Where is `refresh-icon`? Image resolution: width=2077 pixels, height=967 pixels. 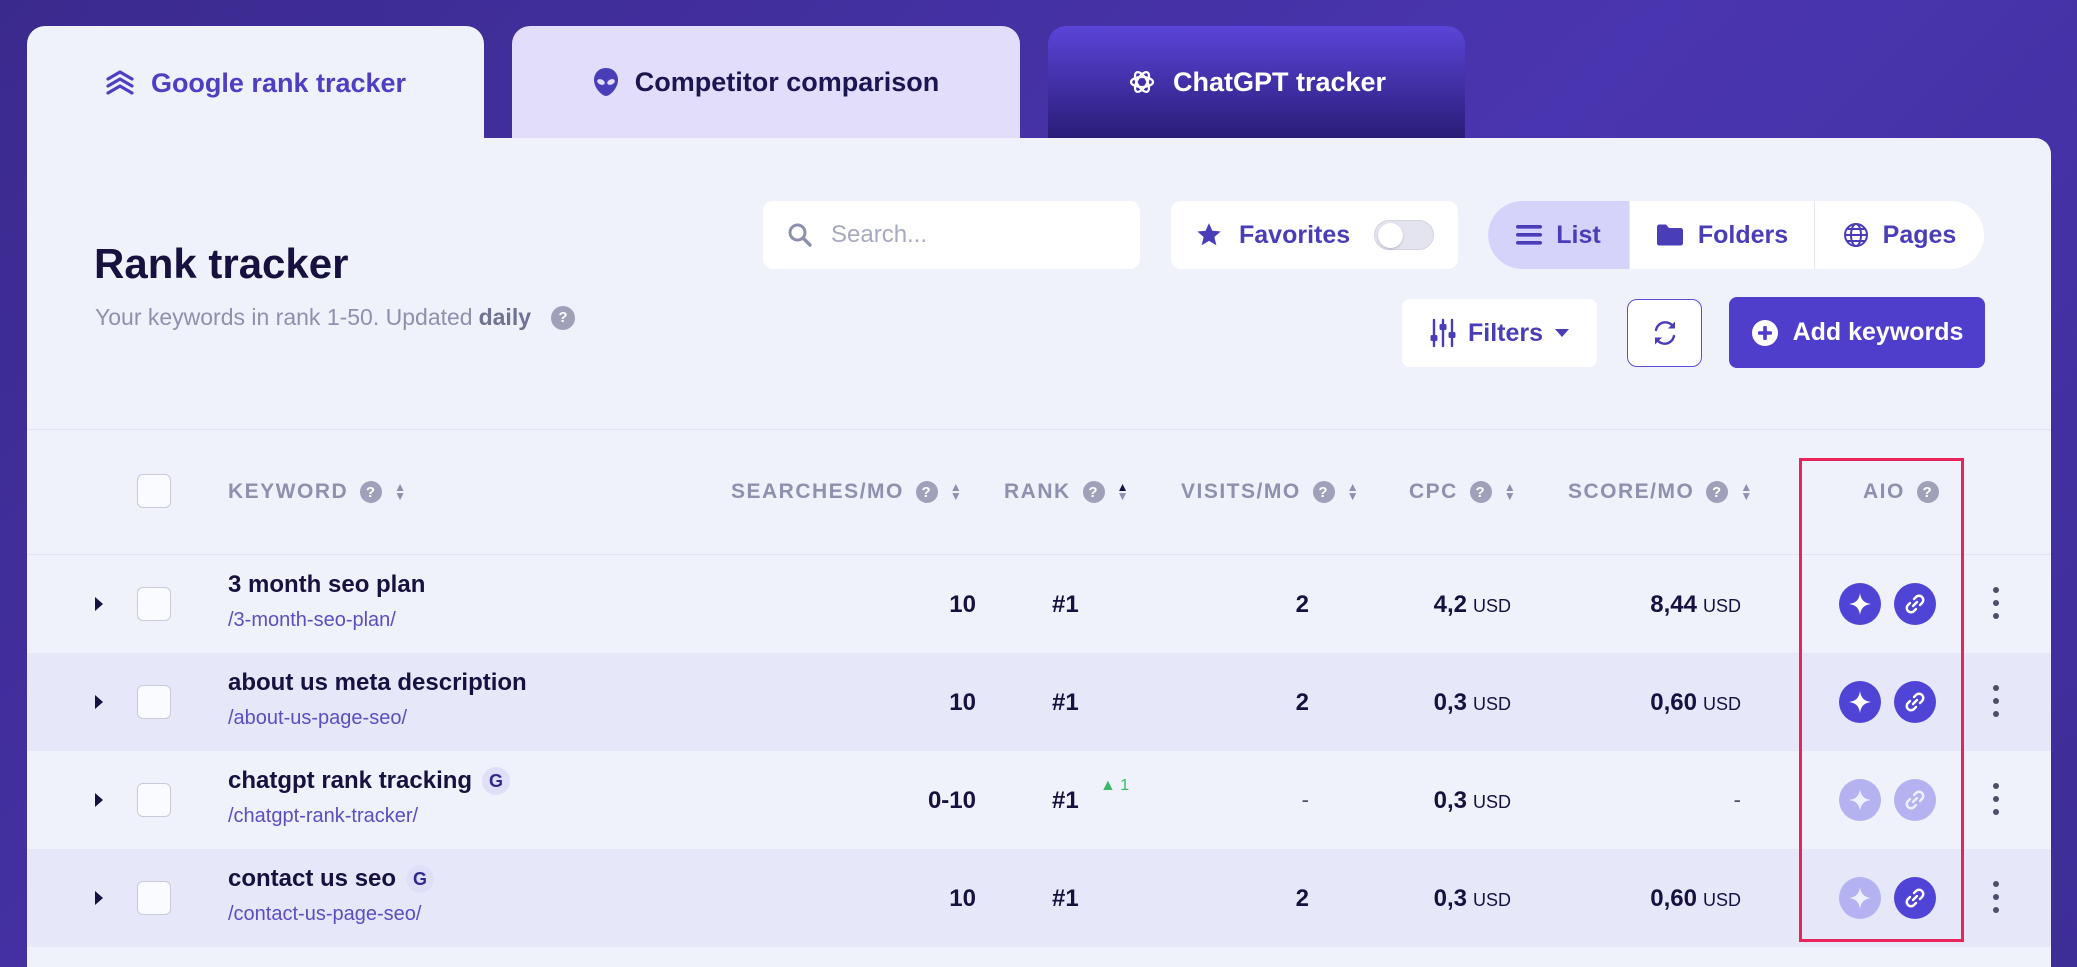 refresh-icon is located at coordinates (1664, 333).